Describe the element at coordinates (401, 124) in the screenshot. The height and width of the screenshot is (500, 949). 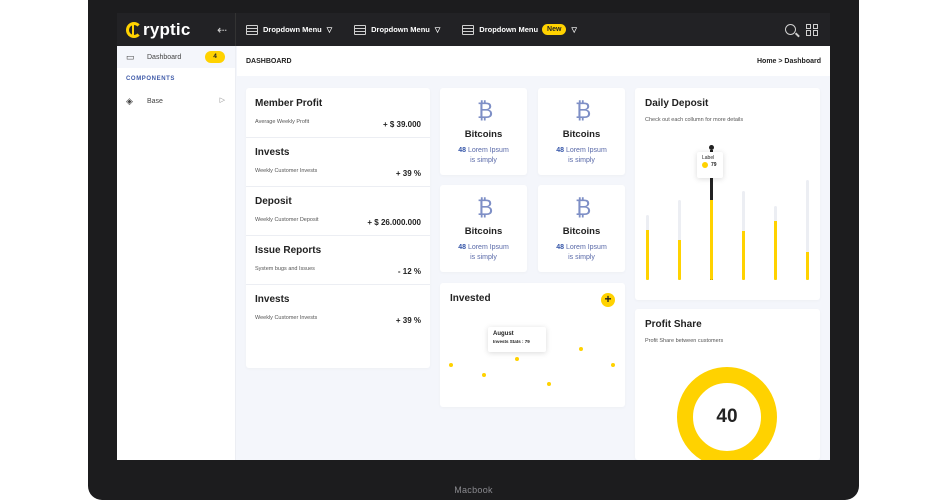
I see `stat-value: + $ 39.000` at that location.